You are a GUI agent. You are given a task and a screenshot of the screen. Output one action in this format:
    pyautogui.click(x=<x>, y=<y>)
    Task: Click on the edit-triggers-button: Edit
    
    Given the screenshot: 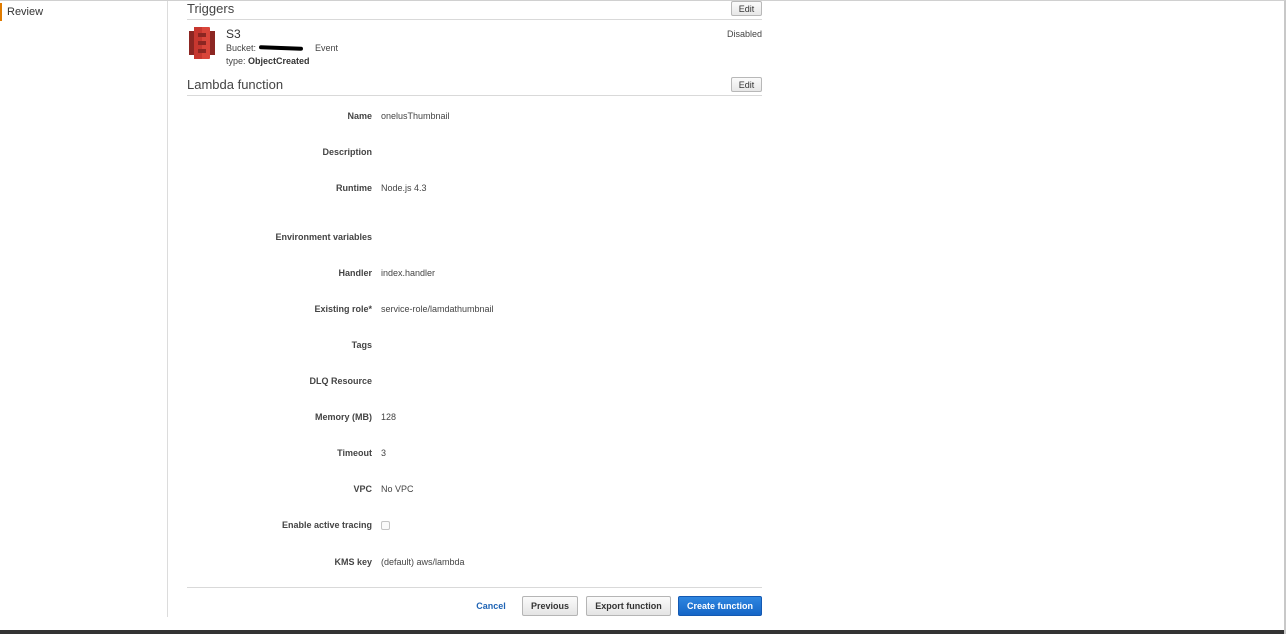 What is the action you would take?
    pyautogui.click(x=746, y=8)
    